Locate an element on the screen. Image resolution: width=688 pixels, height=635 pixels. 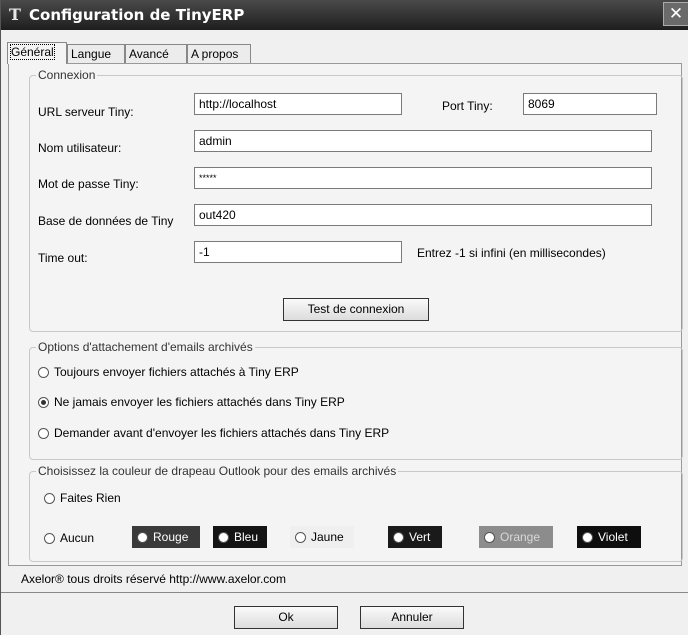
db-label: Base de données de Tiny is located at coordinates (106, 221).